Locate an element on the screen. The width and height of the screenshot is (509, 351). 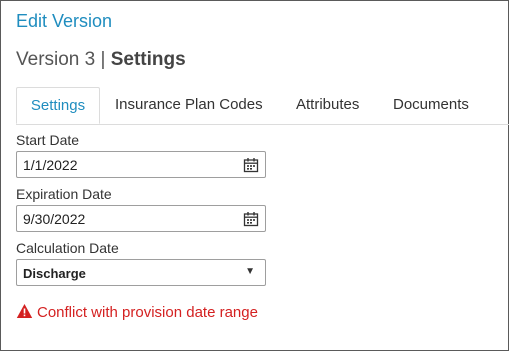
warning-icon is located at coordinates (24, 311).